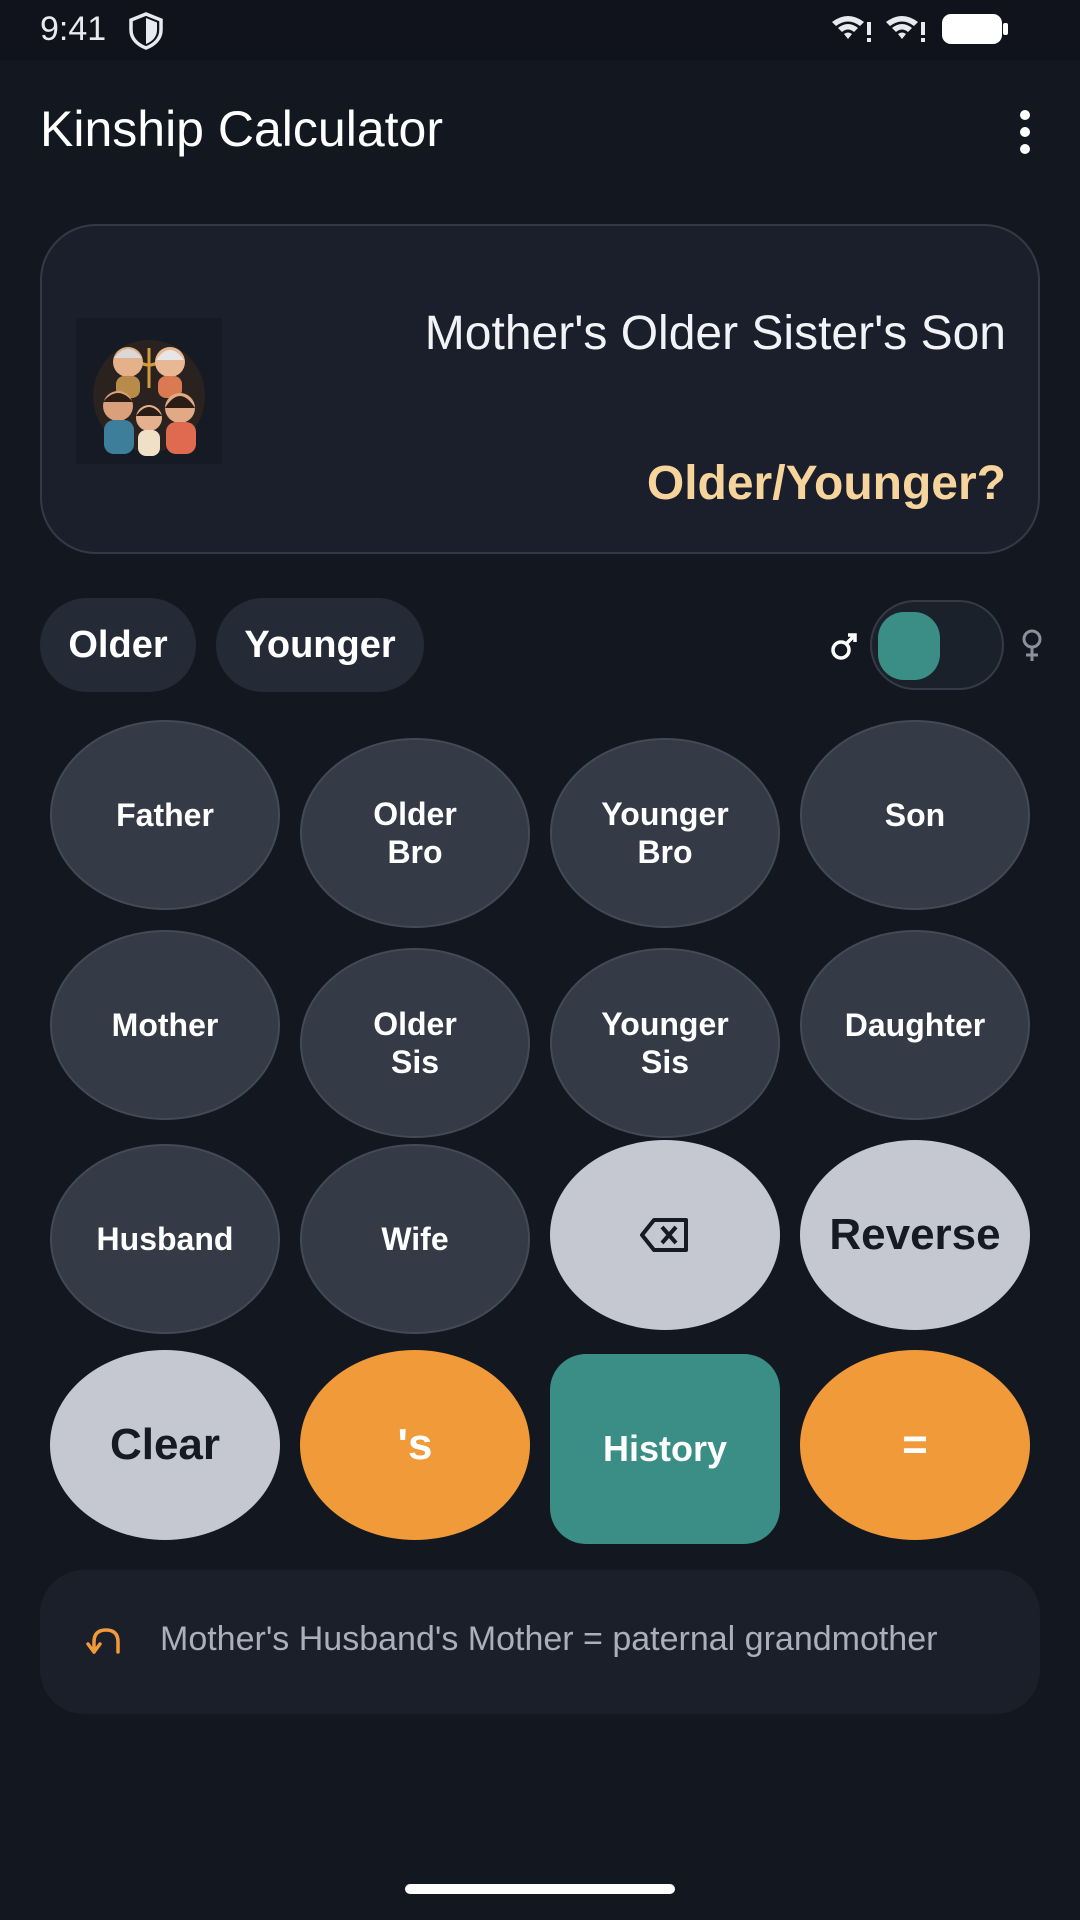 The height and width of the screenshot is (1920, 1080). I want to click on older-sis-key: Older Sis, so click(415, 1043).